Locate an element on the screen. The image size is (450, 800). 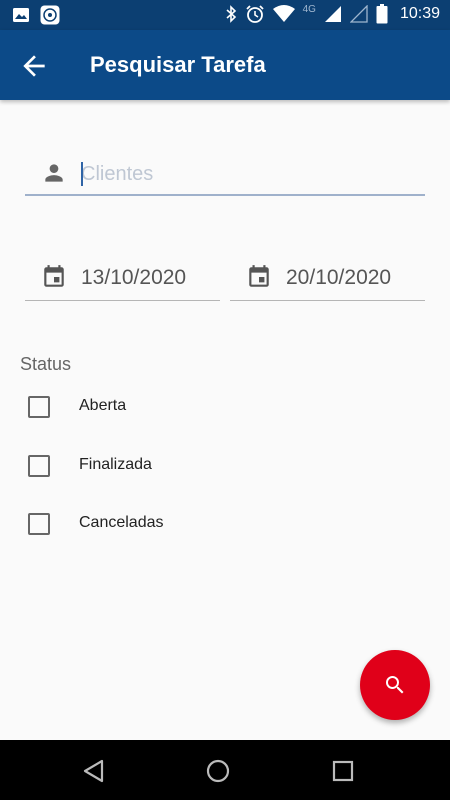
notification-icons is located at coordinates (36, 15).